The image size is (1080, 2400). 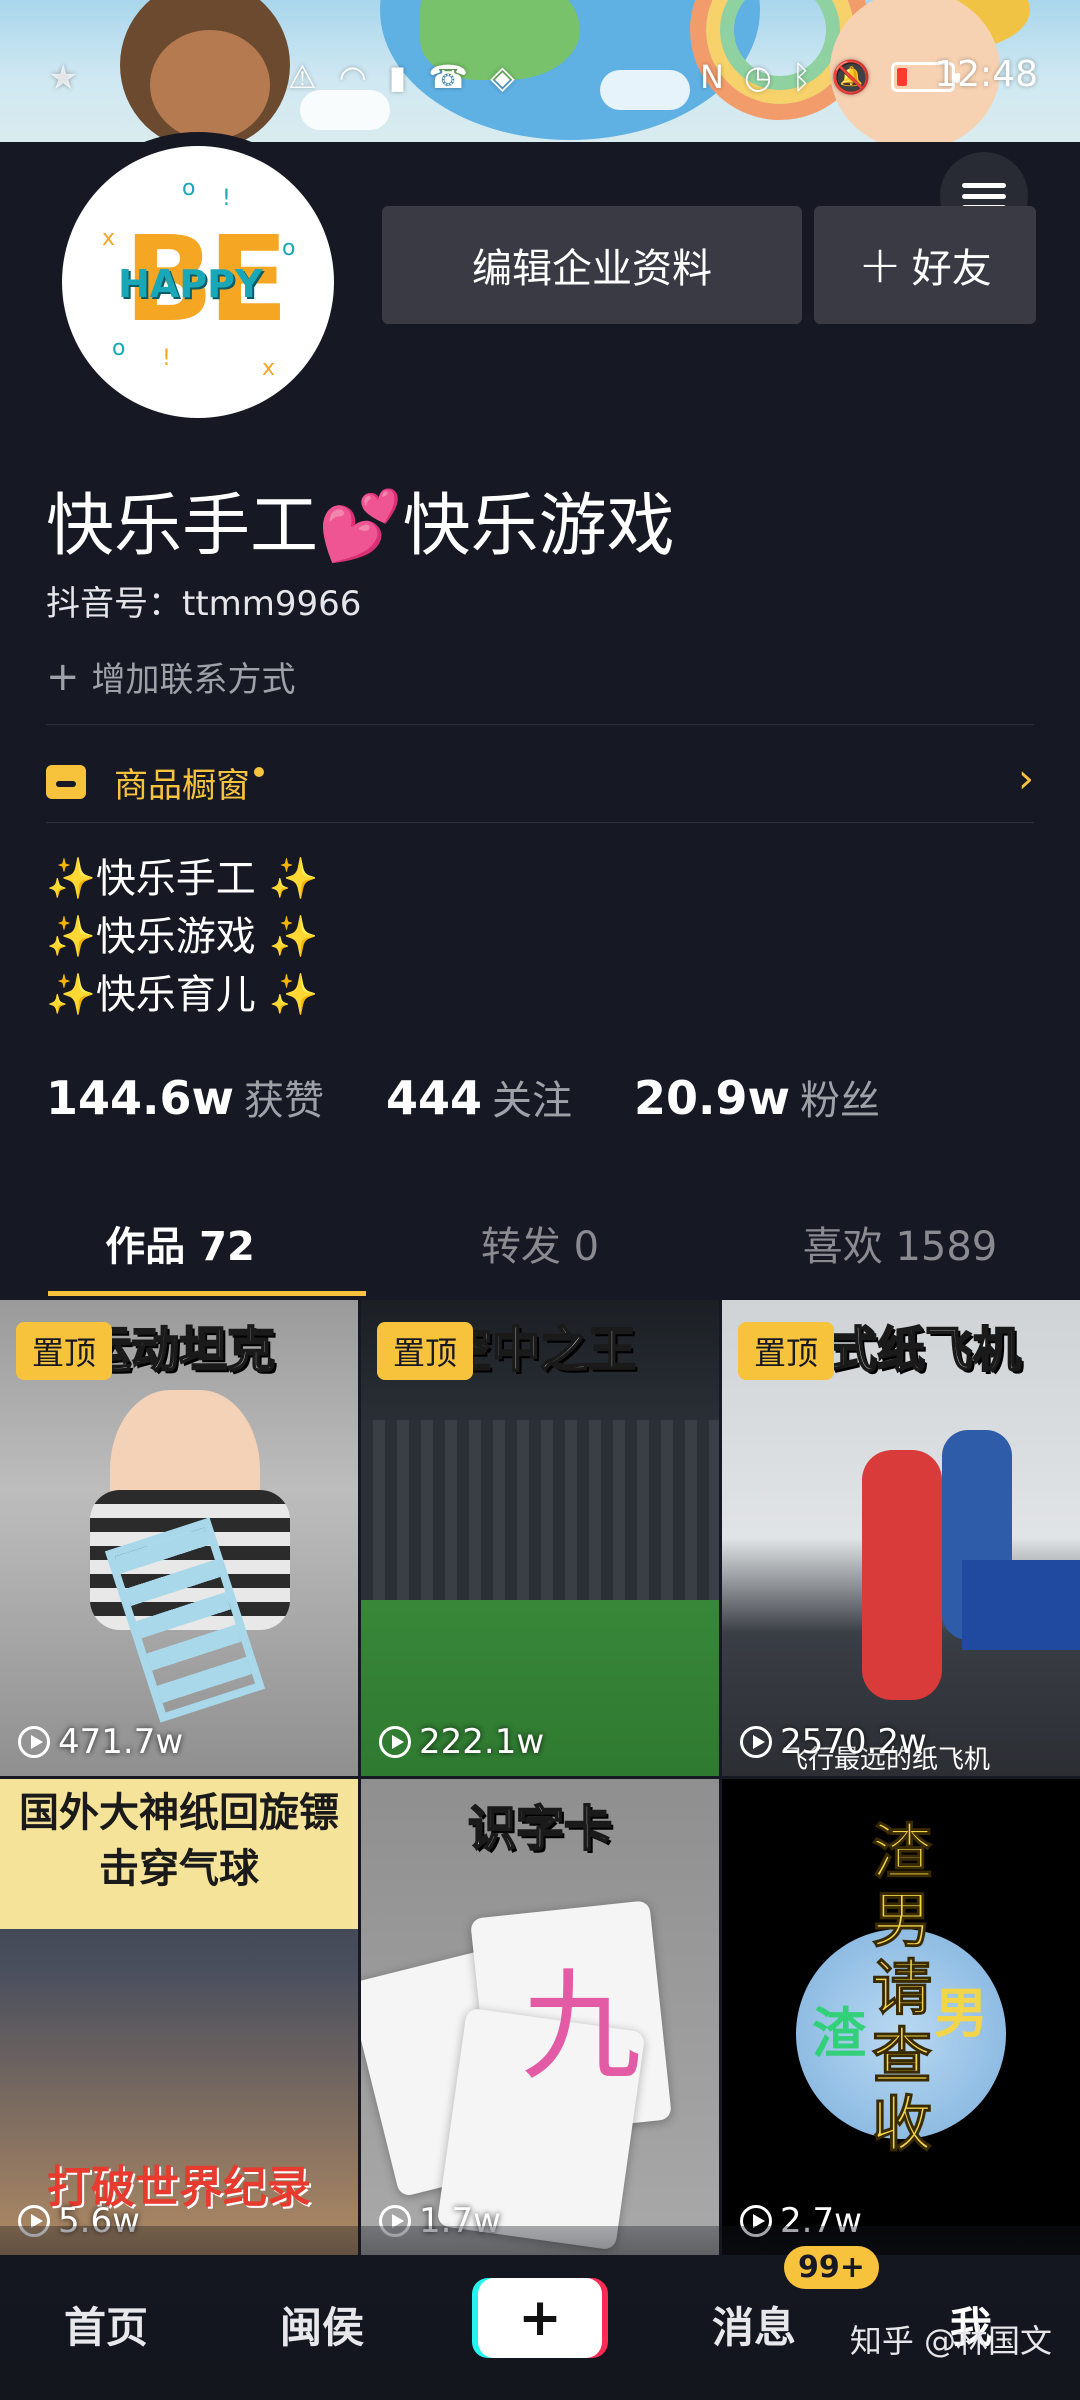 What do you see at coordinates (839, 2033) in the screenshot?
I see `video-overlay-text: 渣` at bounding box center [839, 2033].